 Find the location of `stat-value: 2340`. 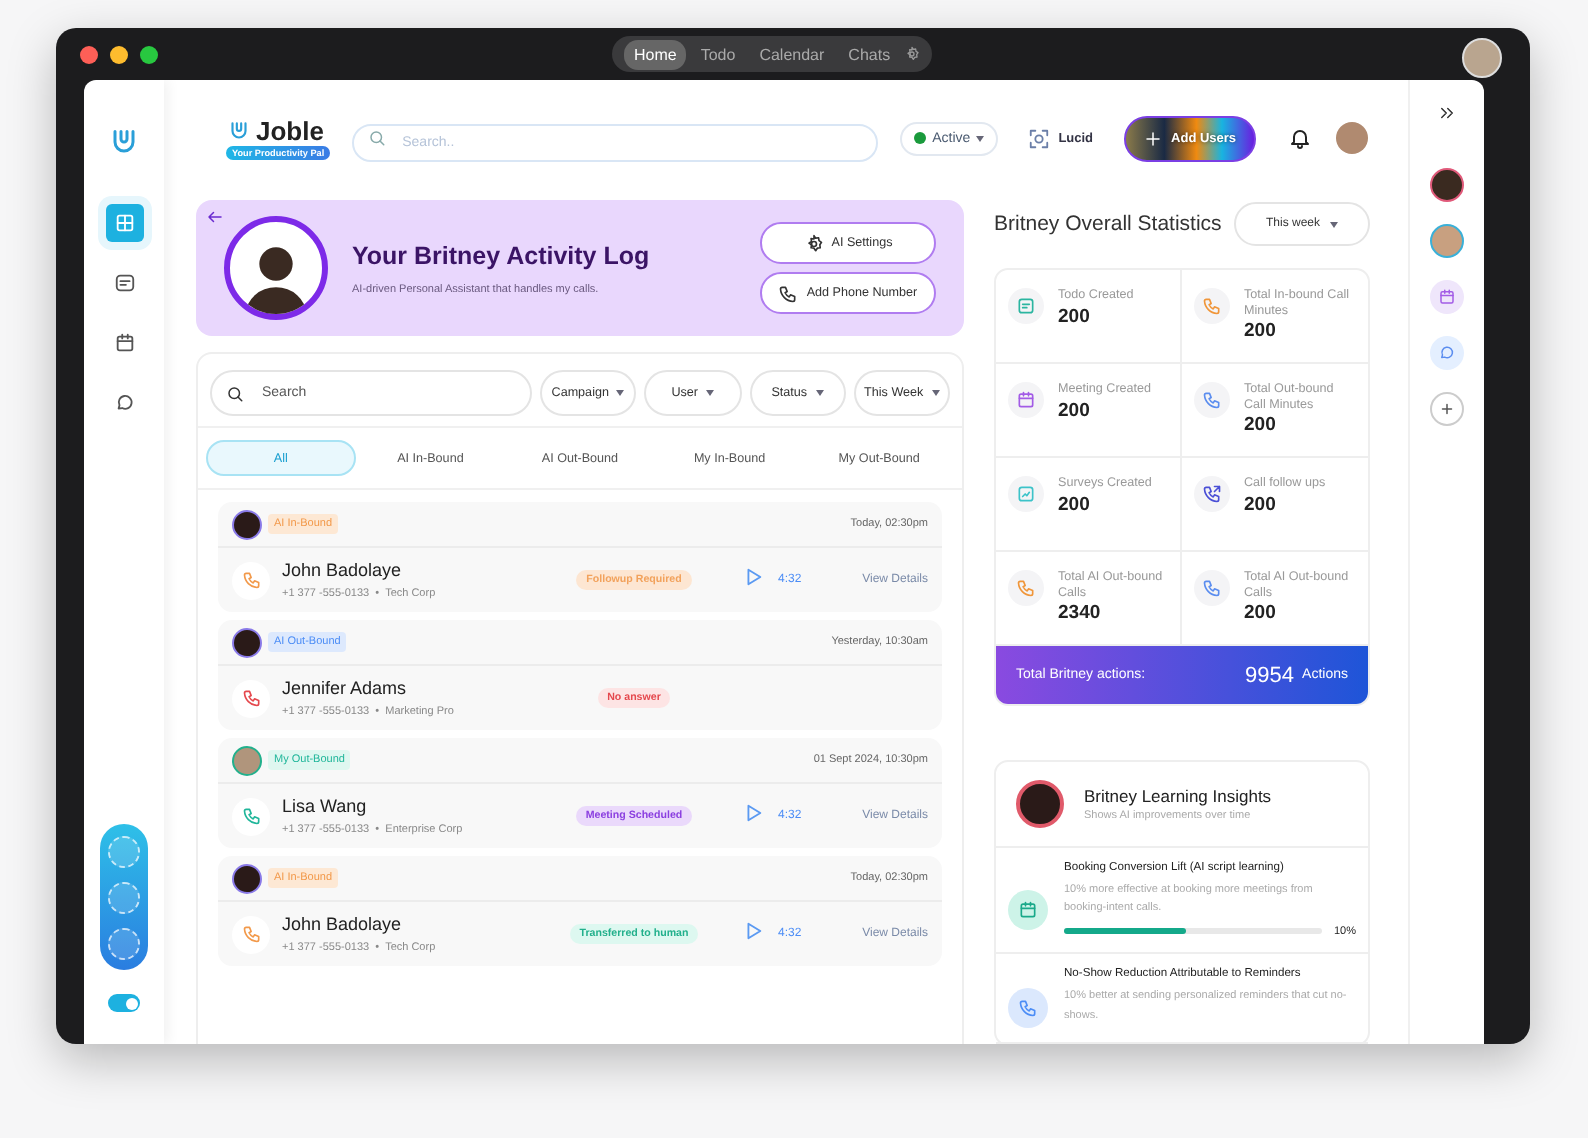

stat-value: 2340 is located at coordinates (1080, 613).